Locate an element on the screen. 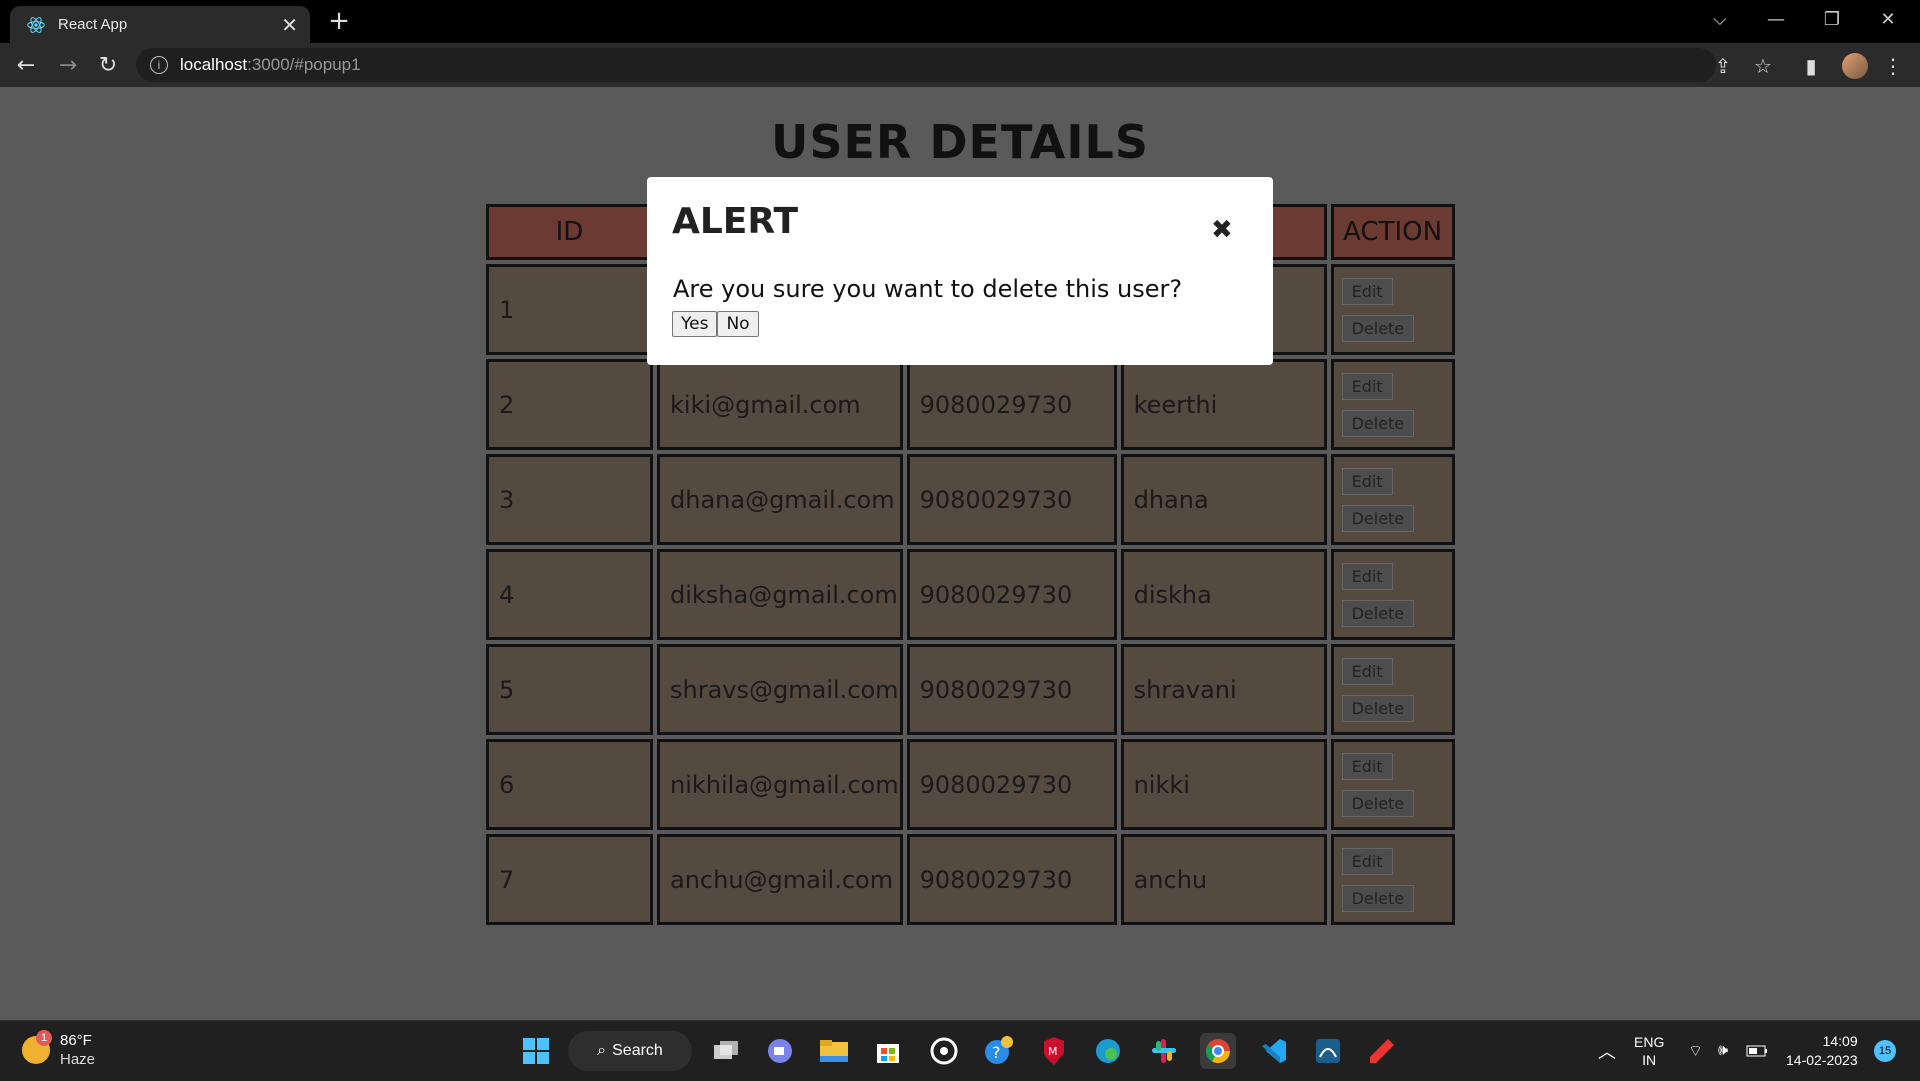 This screenshot has width=1920, height=1081. volume-icon: 🕪 is located at coordinates (1723, 1051).